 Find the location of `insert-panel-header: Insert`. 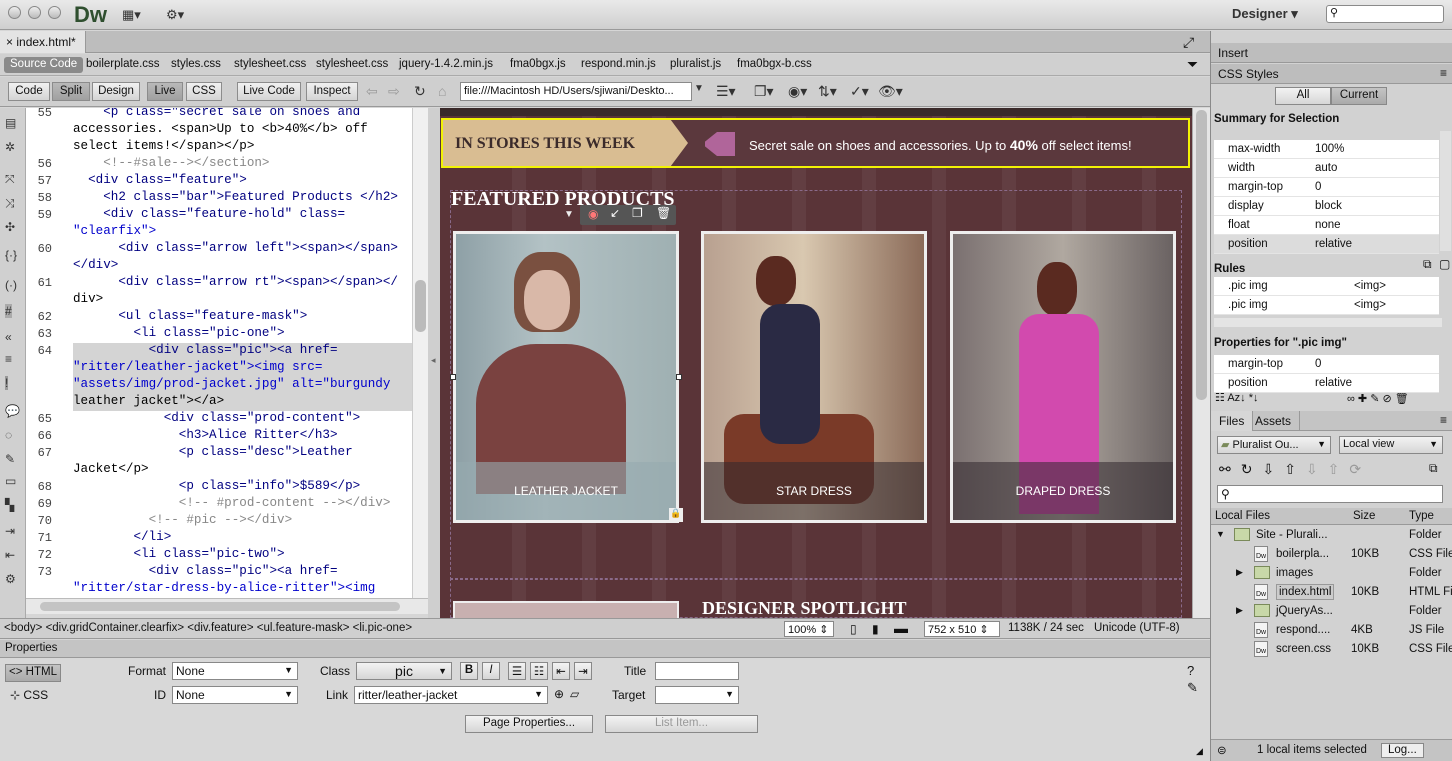

insert-panel-header: Insert is located at coordinates (1331, 53).